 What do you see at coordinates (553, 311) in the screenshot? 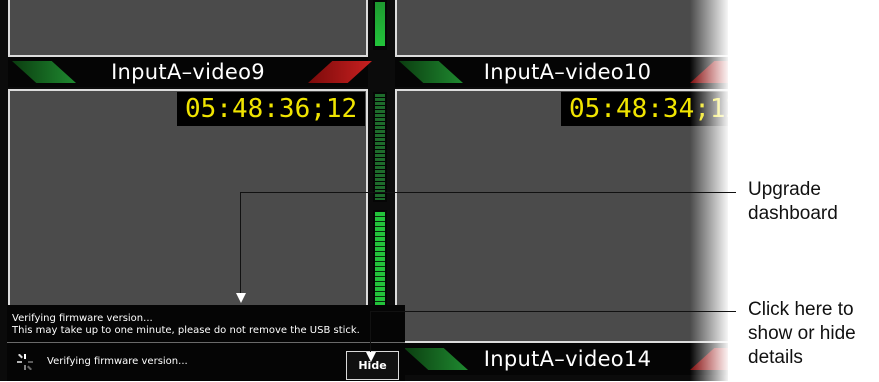
I see `callout-line-details-h` at bounding box center [553, 311].